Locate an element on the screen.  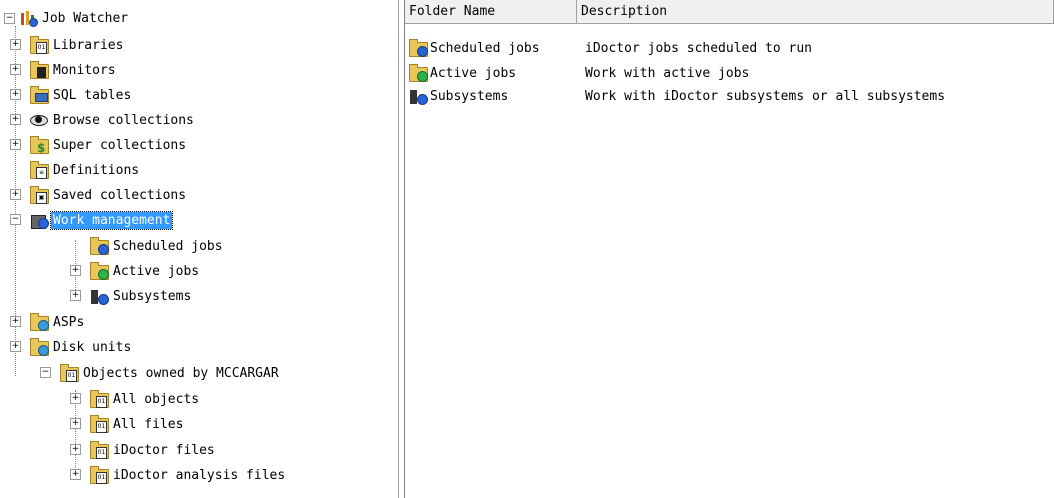
tree-item-idoctor-analysis-files: + 01 iDoctor analysis files is located at coordinates (178, 475).